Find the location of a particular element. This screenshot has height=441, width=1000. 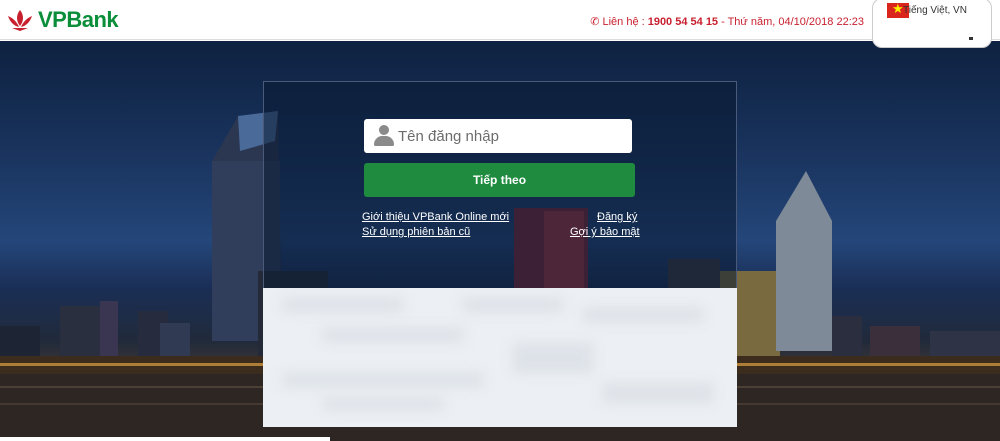

intro-new-online-link: Giới thiệu VPBank Online mới is located at coordinates (435, 217).